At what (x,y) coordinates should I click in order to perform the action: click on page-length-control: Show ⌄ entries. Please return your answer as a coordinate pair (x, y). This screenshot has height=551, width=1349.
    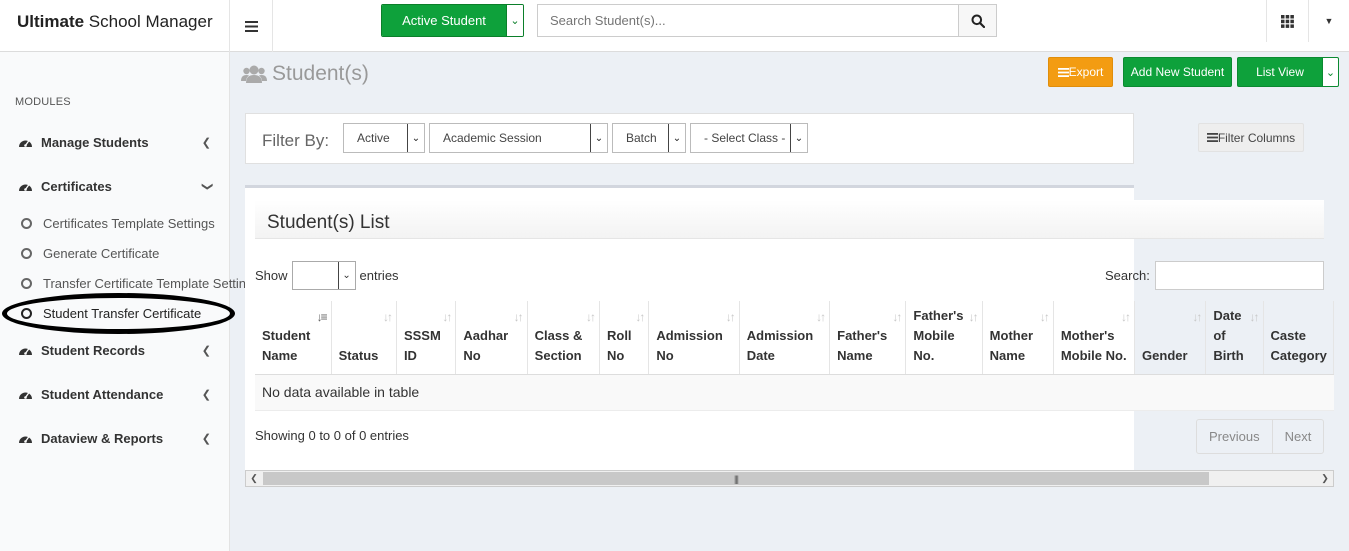
    Looking at the image, I should click on (327, 275).